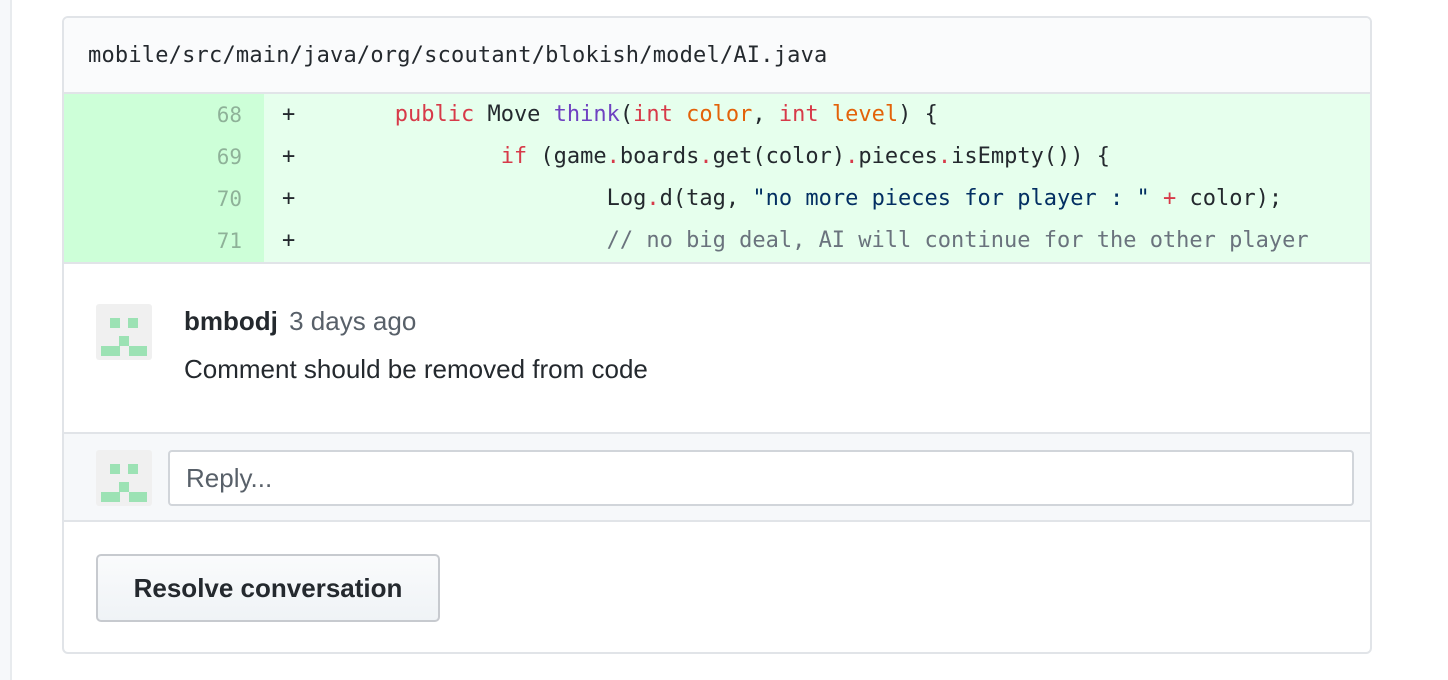  I want to click on line-number: 69, so click(164, 157).